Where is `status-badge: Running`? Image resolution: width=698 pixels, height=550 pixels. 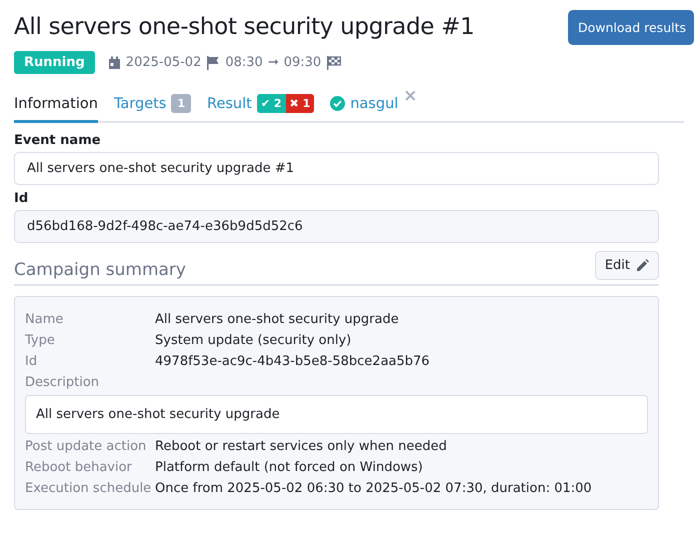
status-badge: Running is located at coordinates (54, 62).